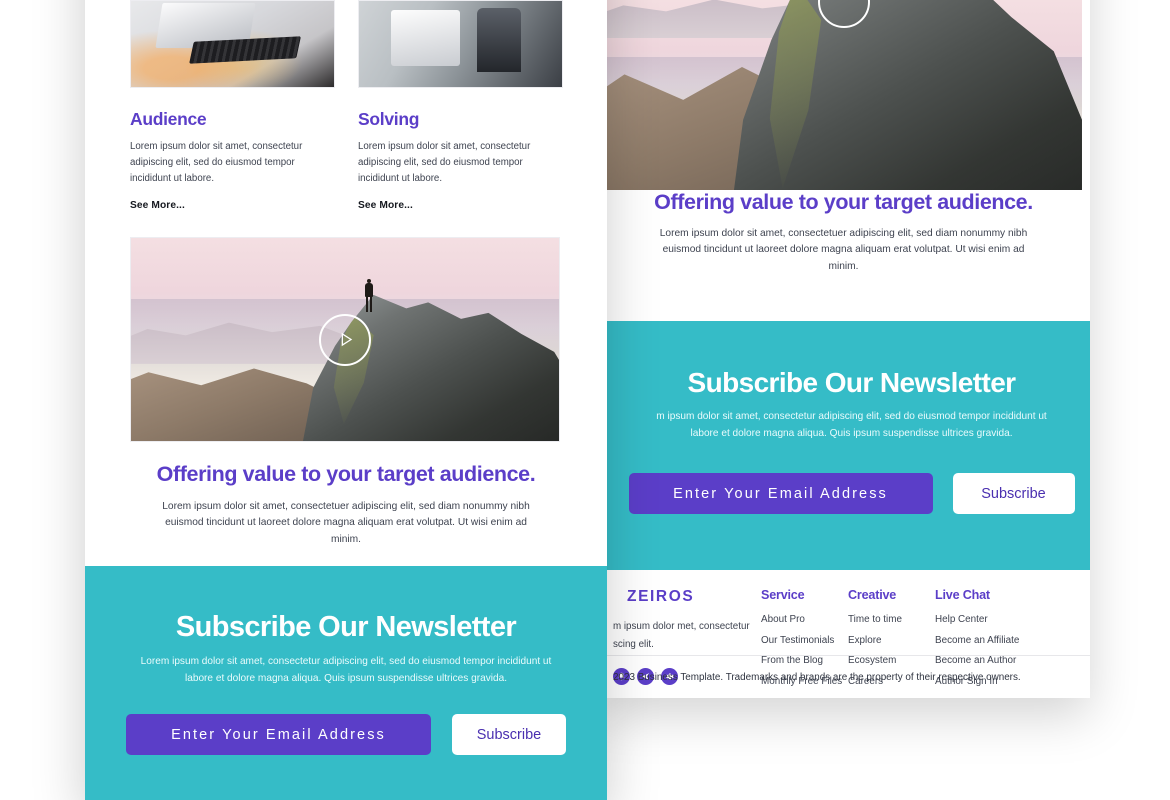 The height and width of the screenshot is (800, 1170). What do you see at coordinates (780, 493) in the screenshot?
I see `right-email-input` at bounding box center [780, 493].